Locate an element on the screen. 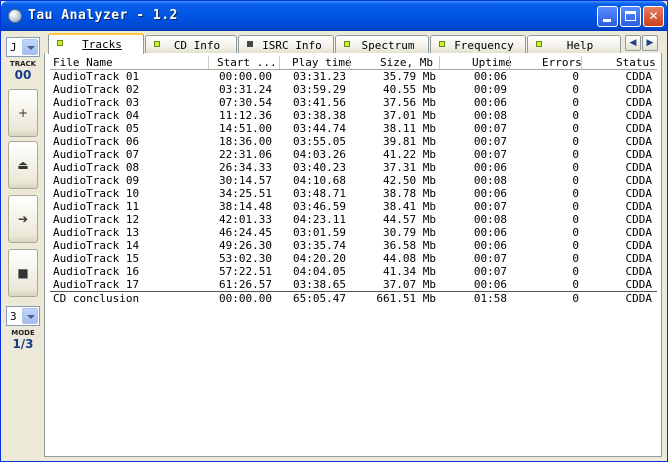 This screenshot has width=668, height=462. tab-label: Spectrum is located at coordinates (388, 45).